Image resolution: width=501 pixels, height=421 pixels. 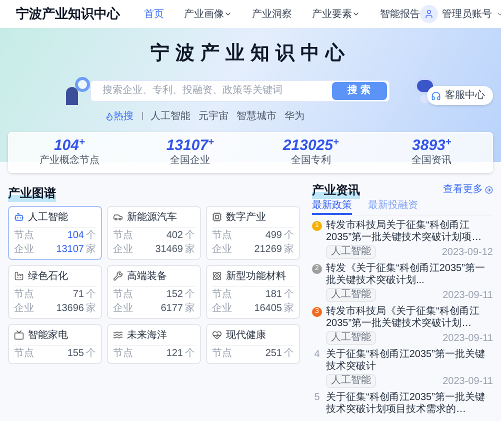 What do you see at coordinates (154, 14) in the screenshot?
I see `nav-link: 首页` at bounding box center [154, 14].